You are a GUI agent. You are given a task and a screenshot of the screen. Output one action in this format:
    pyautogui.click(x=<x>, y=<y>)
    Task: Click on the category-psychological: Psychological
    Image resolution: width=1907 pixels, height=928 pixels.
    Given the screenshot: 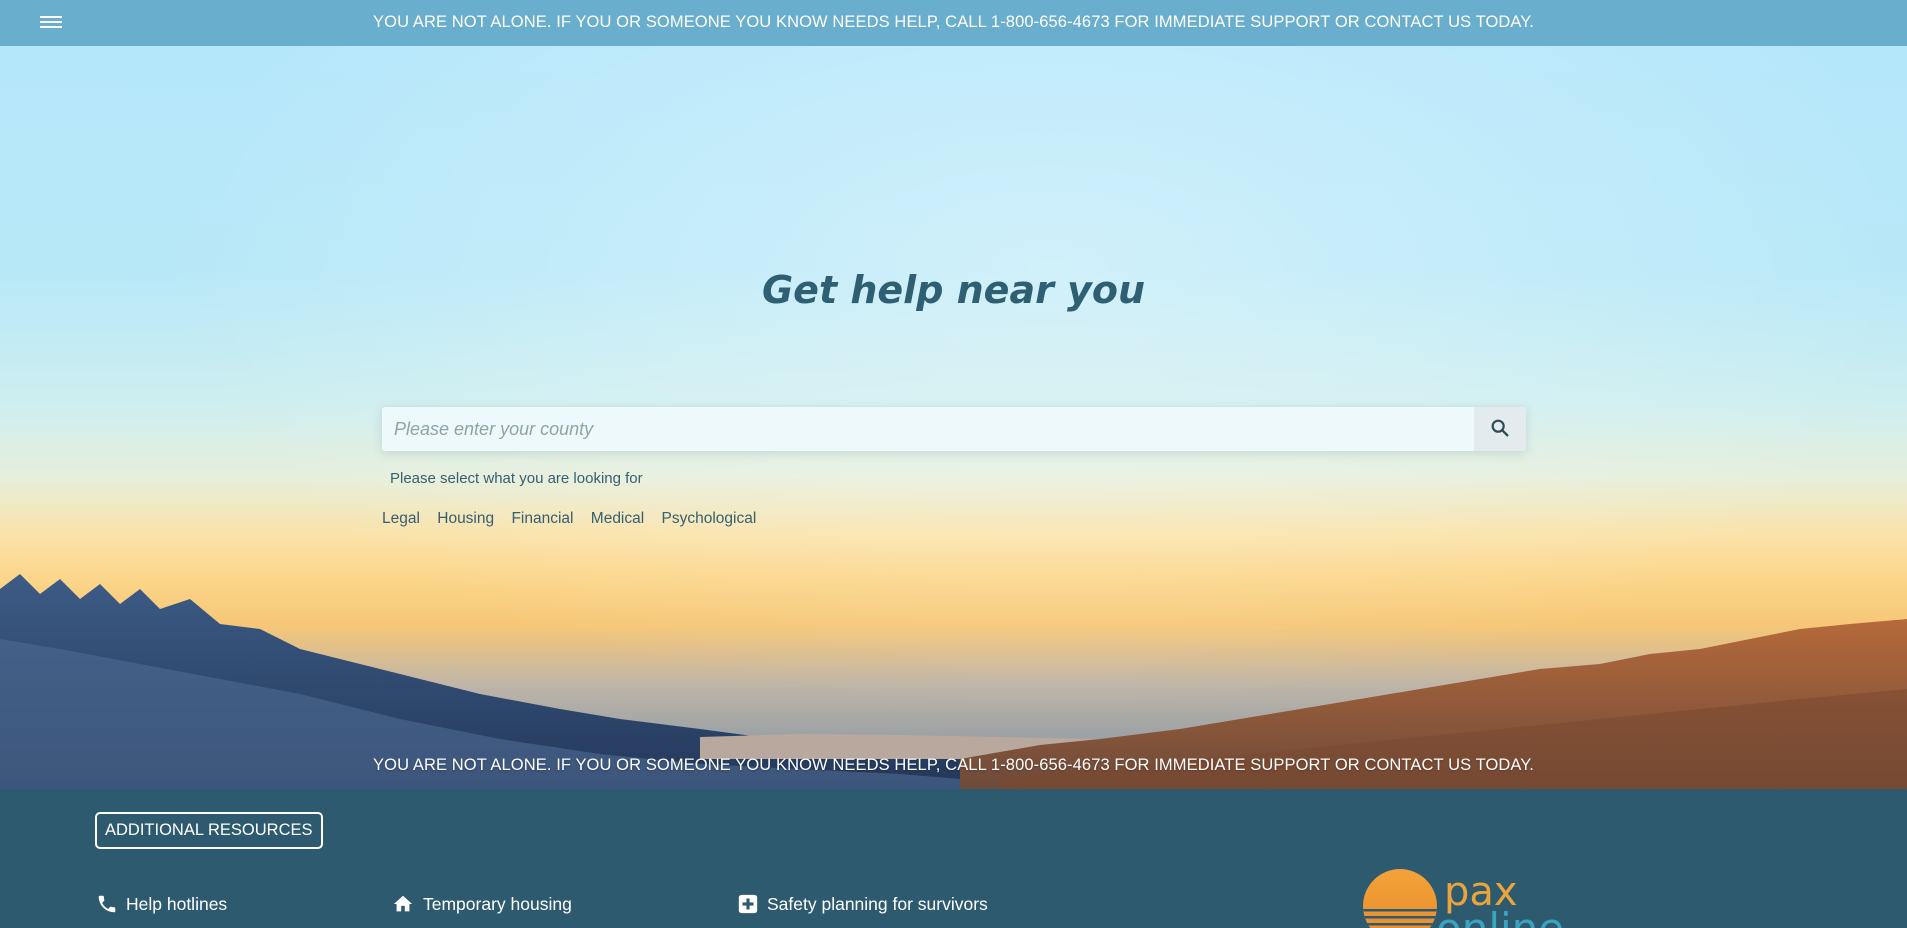 What is the action you would take?
    pyautogui.click(x=709, y=519)
    